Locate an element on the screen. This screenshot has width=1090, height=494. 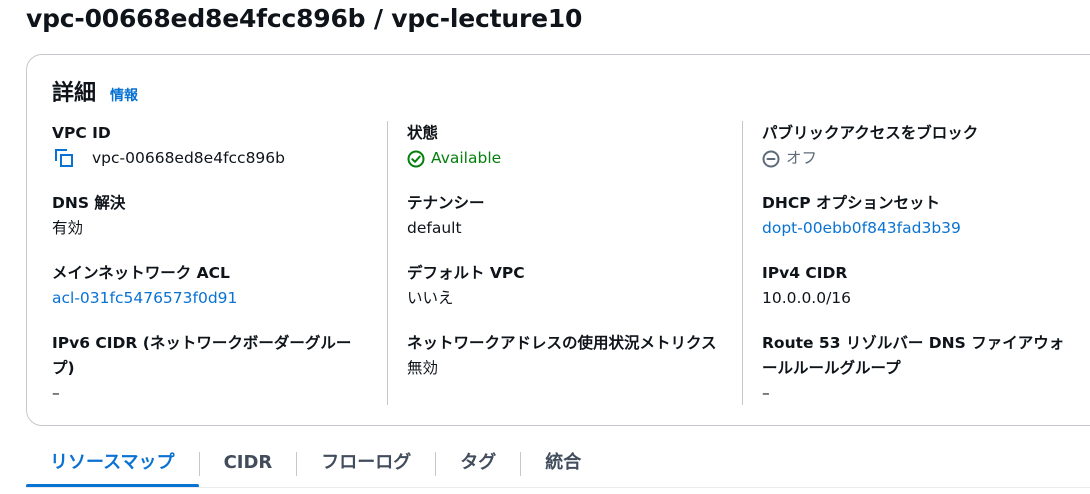
details-header: 詳細 情報 is located at coordinates (95, 91).